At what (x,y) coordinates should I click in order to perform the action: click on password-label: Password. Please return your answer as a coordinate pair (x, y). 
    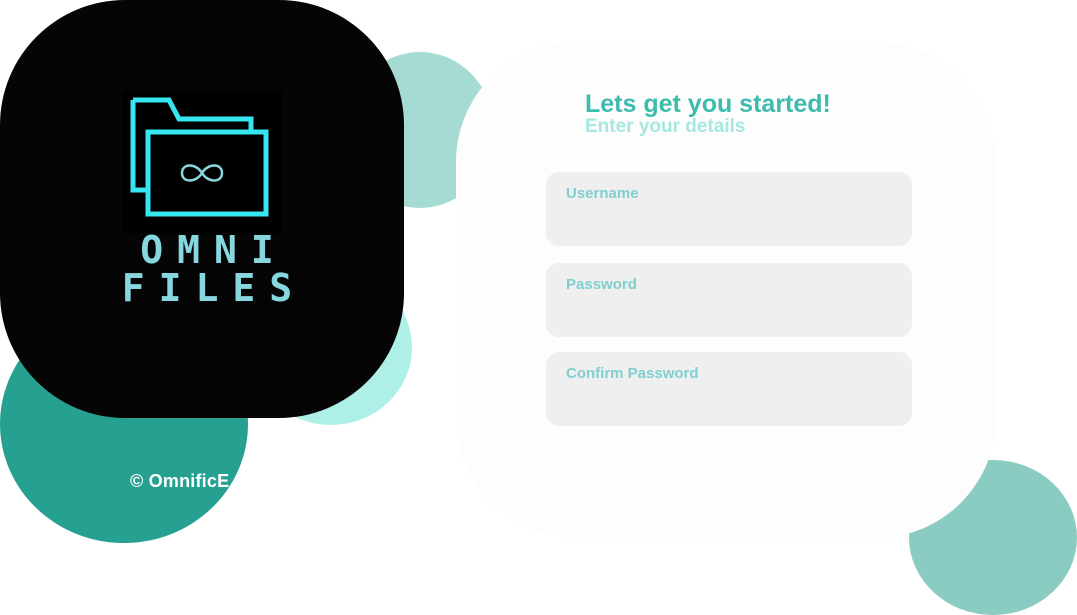
    Looking at the image, I should click on (601, 284).